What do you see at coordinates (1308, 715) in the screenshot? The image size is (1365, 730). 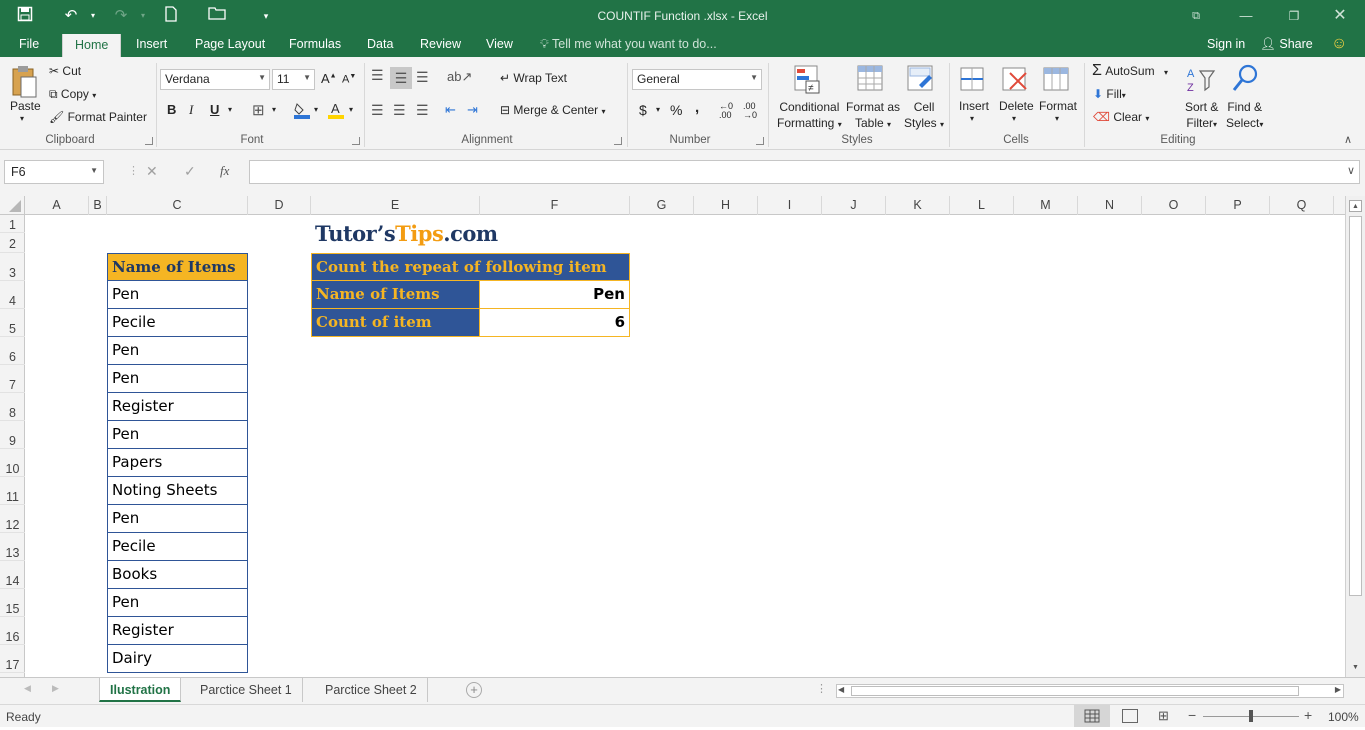 I see `zoom-in-icon: +` at bounding box center [1308, 715].